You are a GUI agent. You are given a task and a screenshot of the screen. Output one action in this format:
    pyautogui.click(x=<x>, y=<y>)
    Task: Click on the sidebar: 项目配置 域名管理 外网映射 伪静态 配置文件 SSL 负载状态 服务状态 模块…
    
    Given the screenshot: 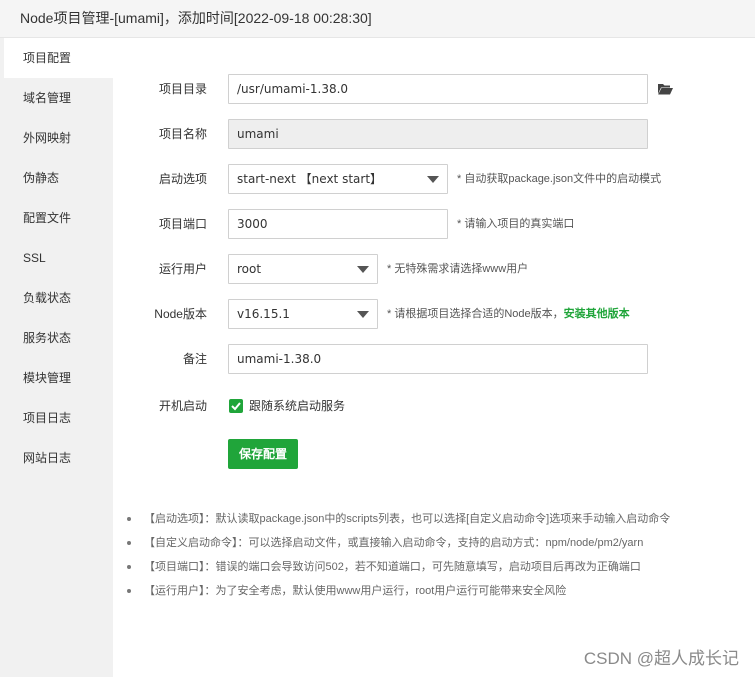 What is the action you would take?
    pyautogui.click(x=56, y=357)
    